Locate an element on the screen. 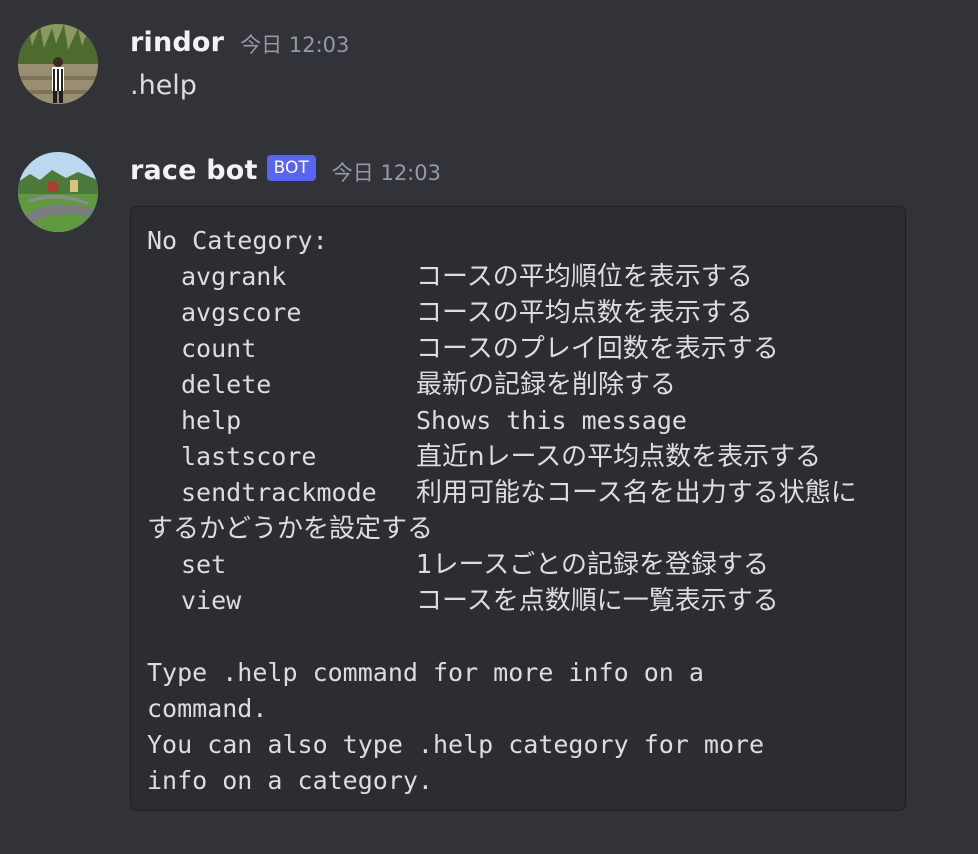  command-name: lastscore is located at coordinates (249, 456).